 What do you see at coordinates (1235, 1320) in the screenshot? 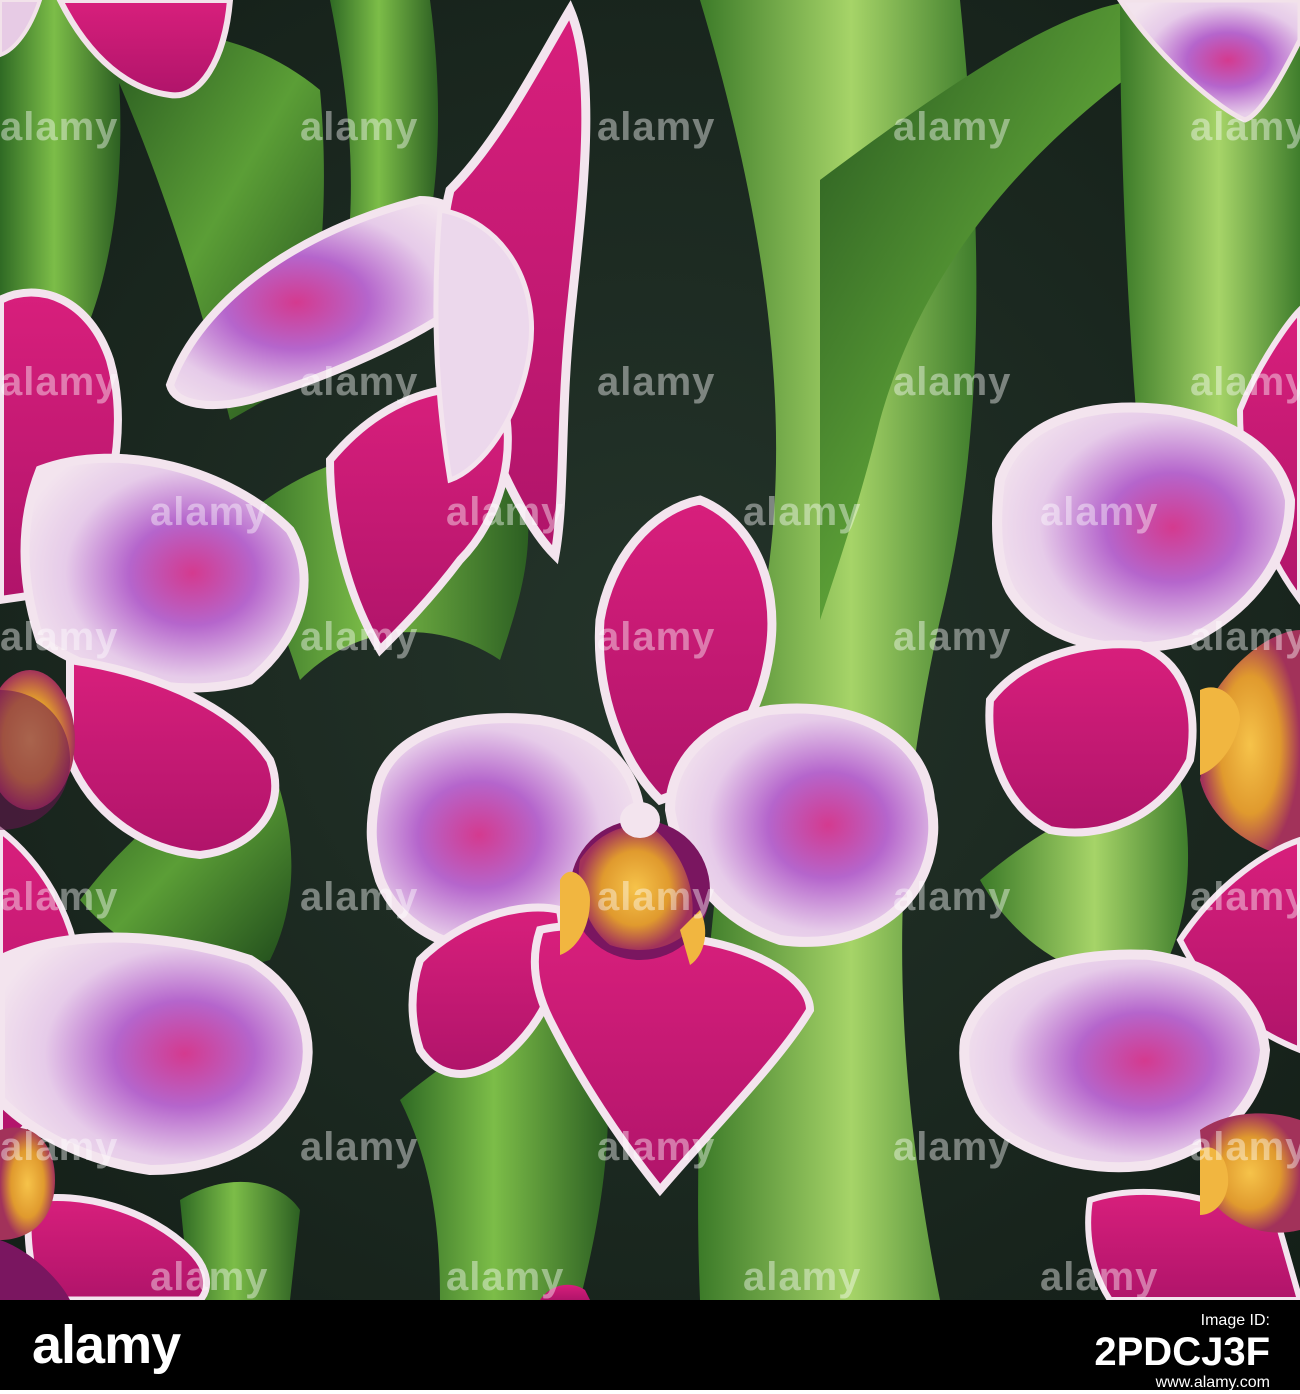
I see `image-id-label: Image ID:` at bounding box center [1235, 1320].